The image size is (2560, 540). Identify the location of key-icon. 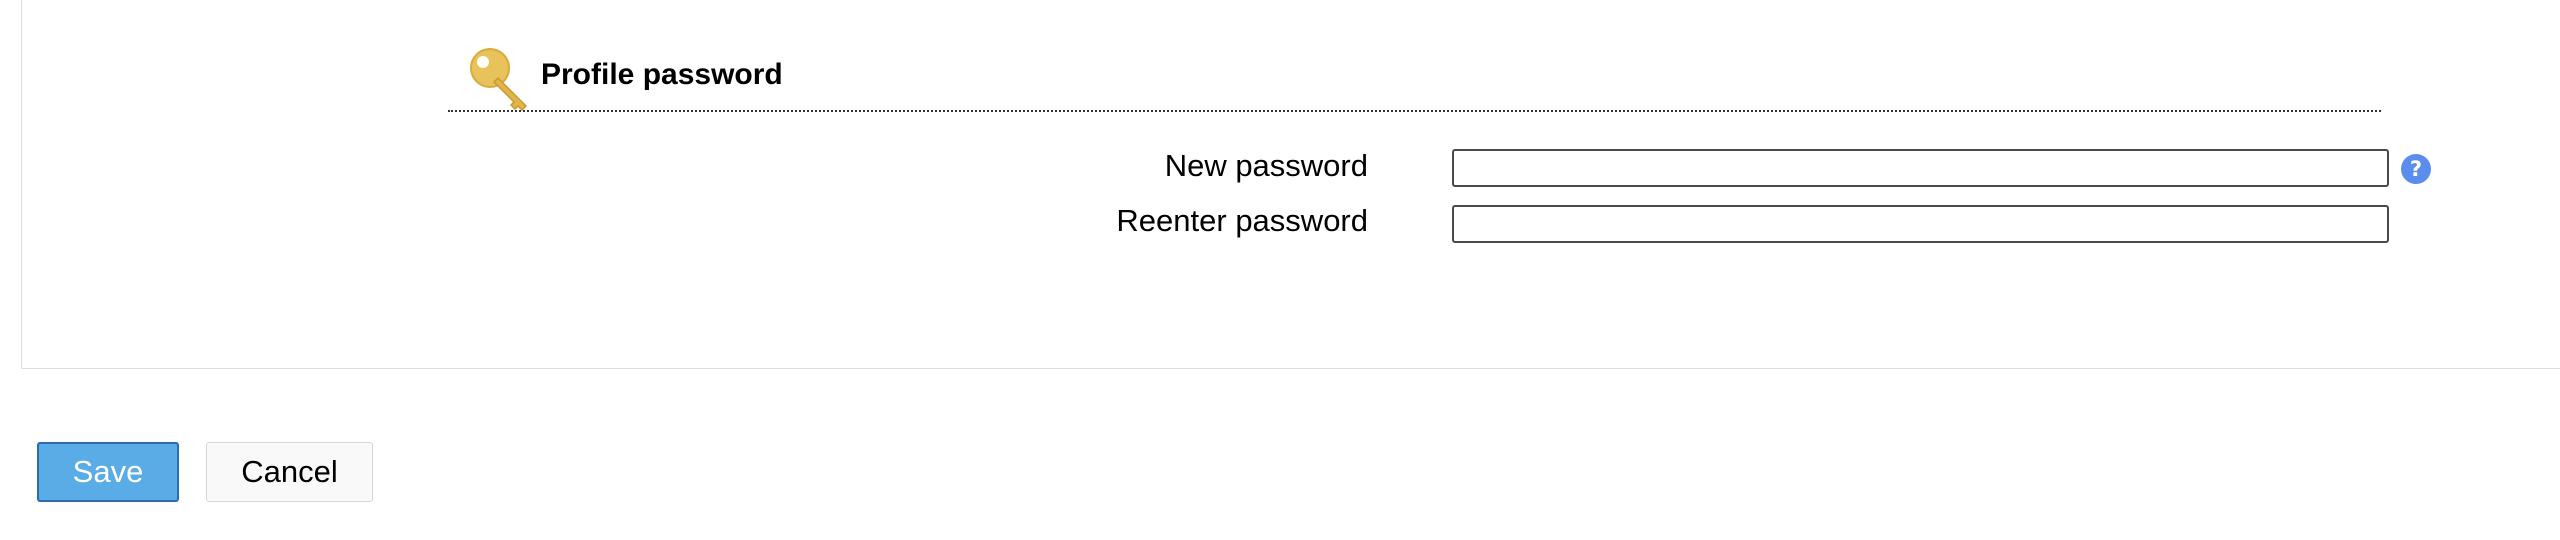
(499, 80).